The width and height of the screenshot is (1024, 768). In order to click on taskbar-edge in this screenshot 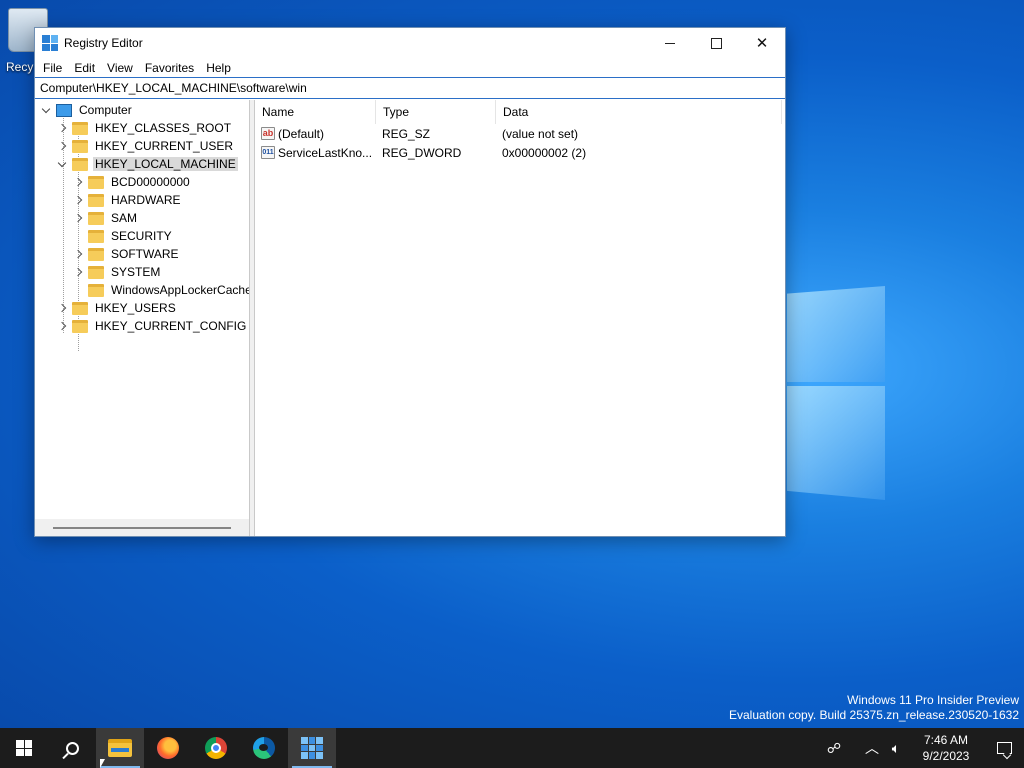, I will do `click(264, 748)`.